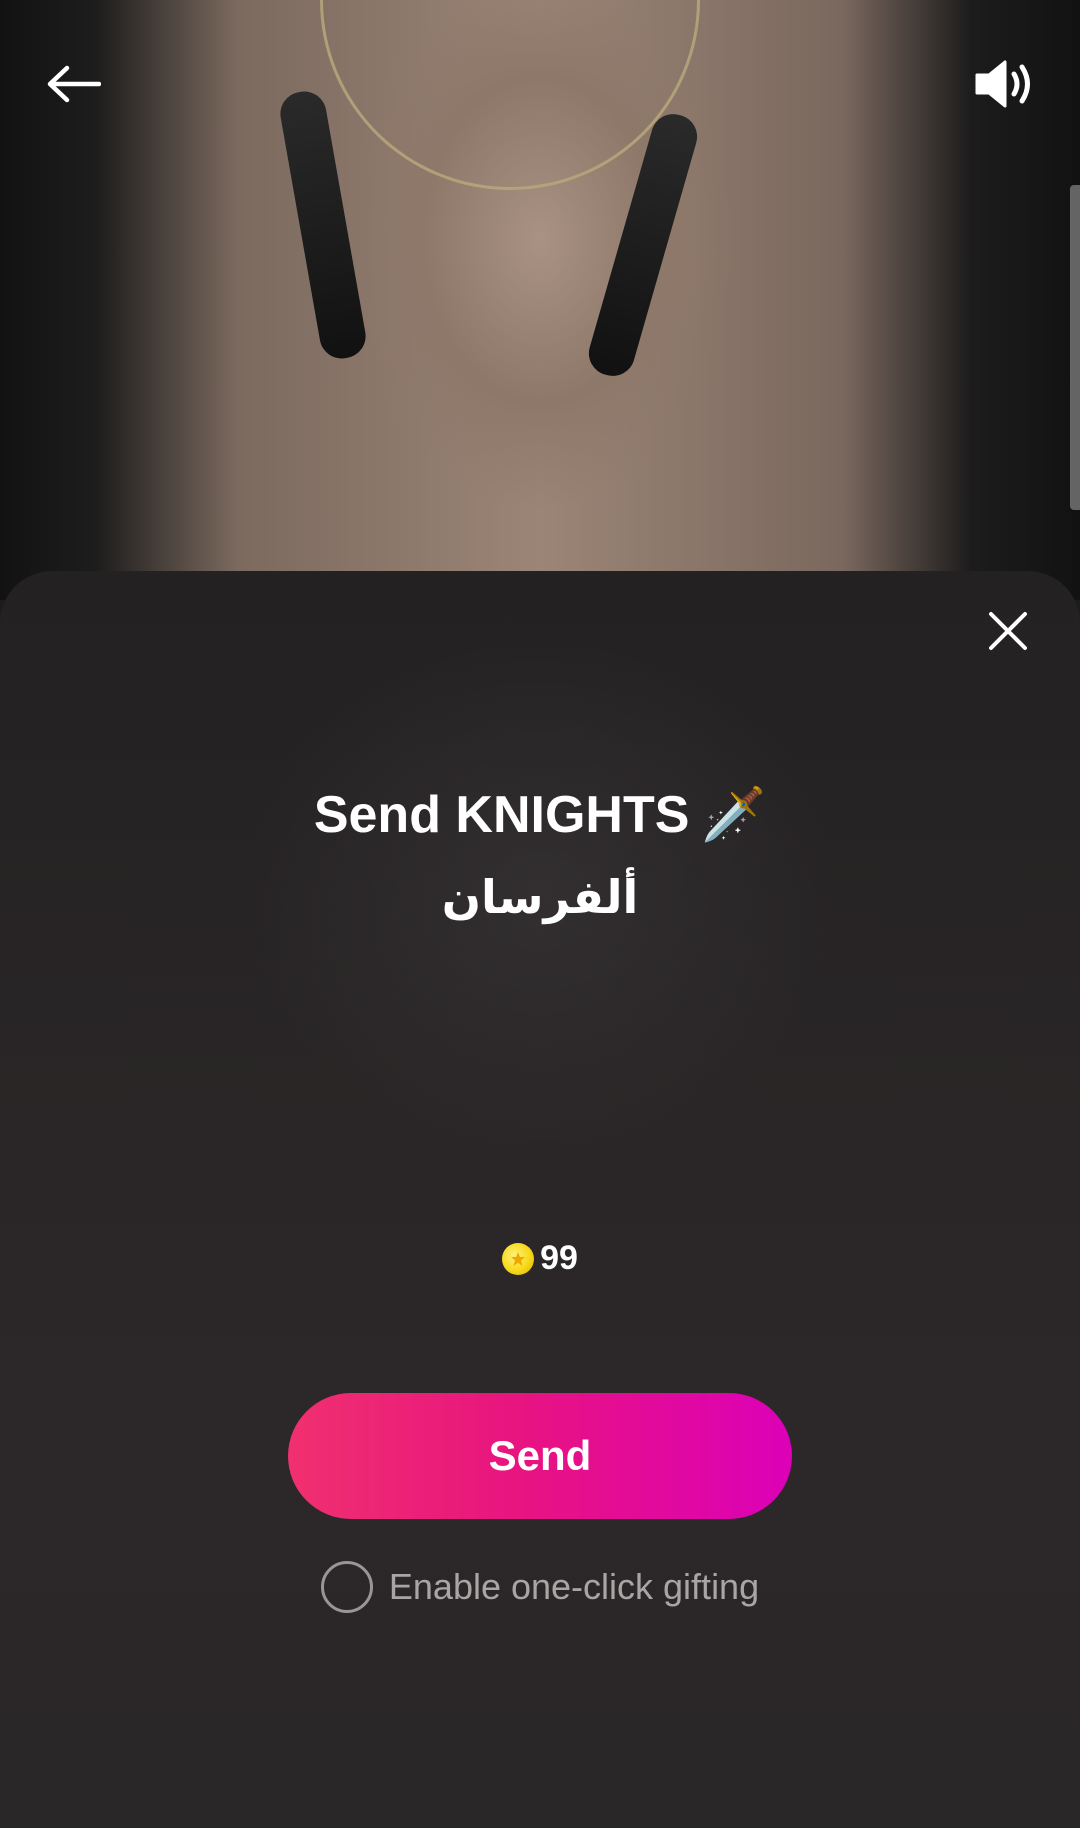 The width and height of the screenshot is (1080, 1828). I want to click on gift-title: Send KNIGHTS 🗡️, so click(540, 813).